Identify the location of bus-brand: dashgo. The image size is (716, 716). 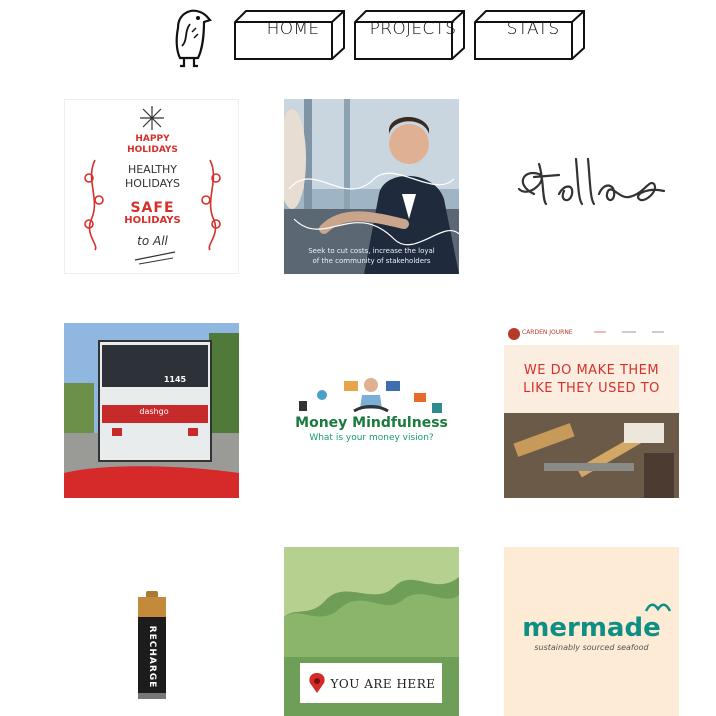
(154, 411).